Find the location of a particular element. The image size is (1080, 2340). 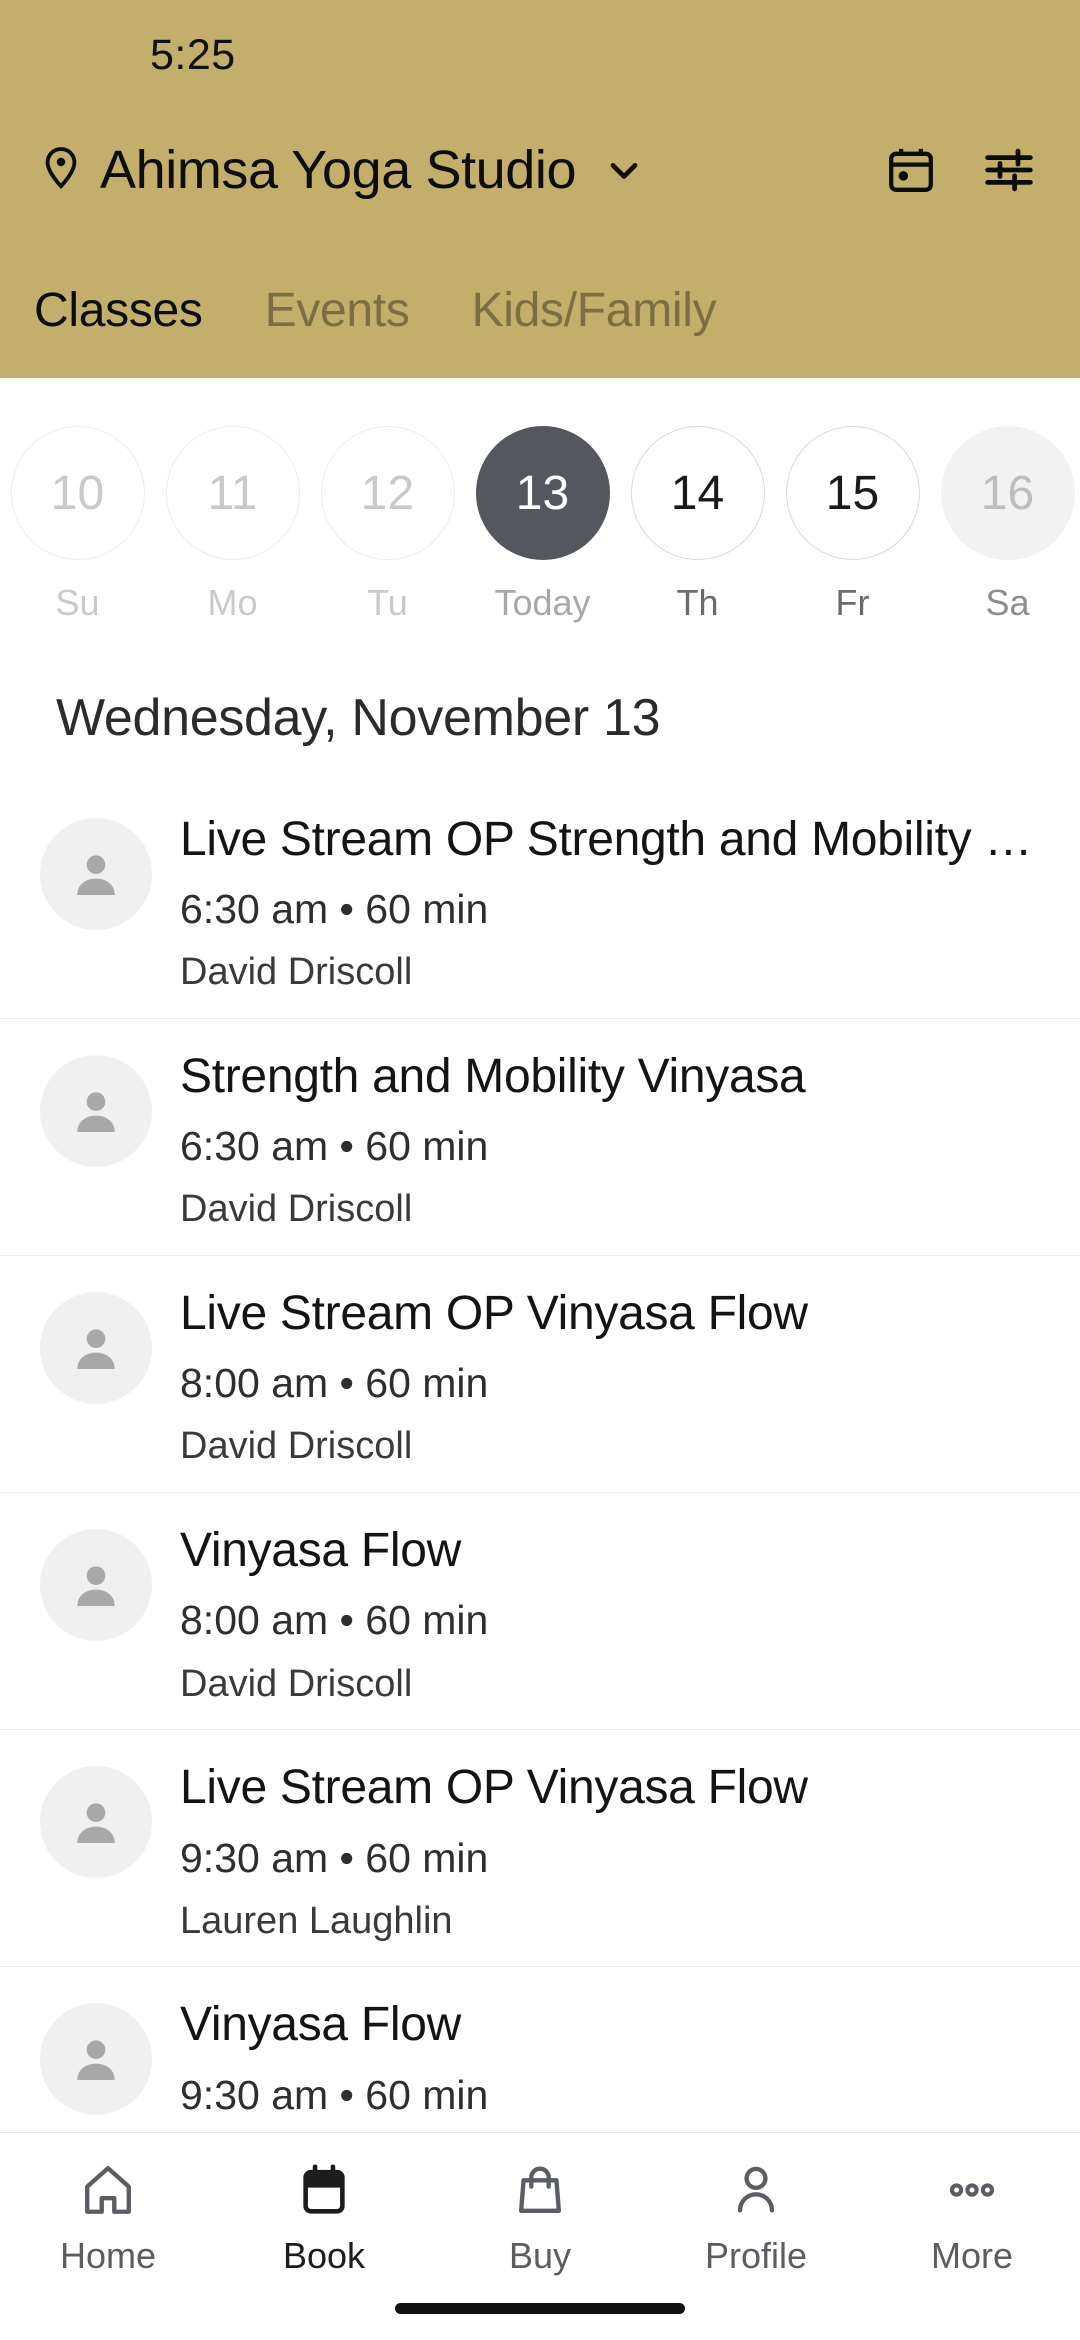

date-weekday: Sa is located at coordinates (1007, 602).